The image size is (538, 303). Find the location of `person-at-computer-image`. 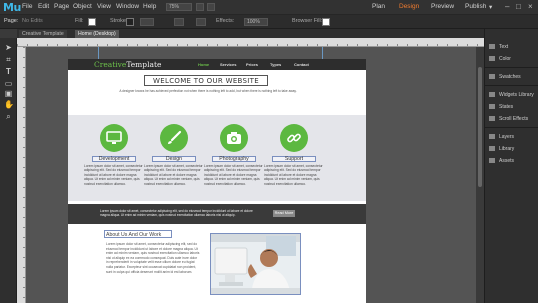

person-at-computer-image is located at coordinates (255, 264).